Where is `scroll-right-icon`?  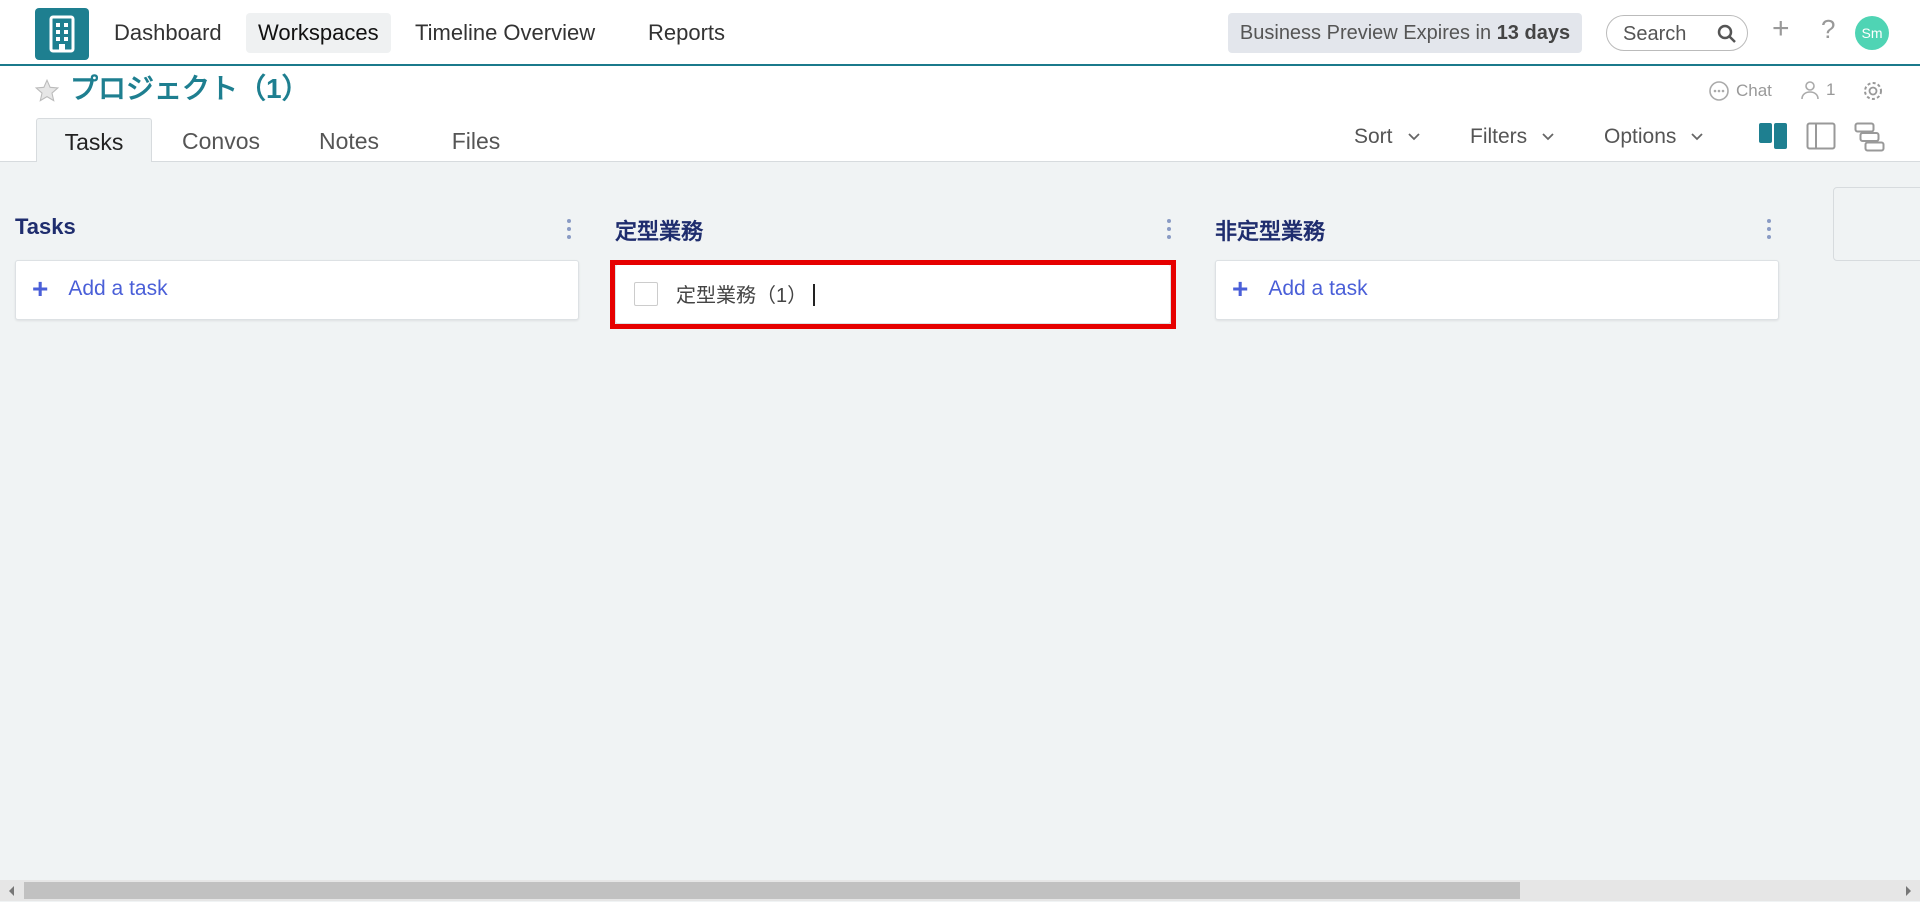
scroll-right-icon is located at coordinates (1908, 893).